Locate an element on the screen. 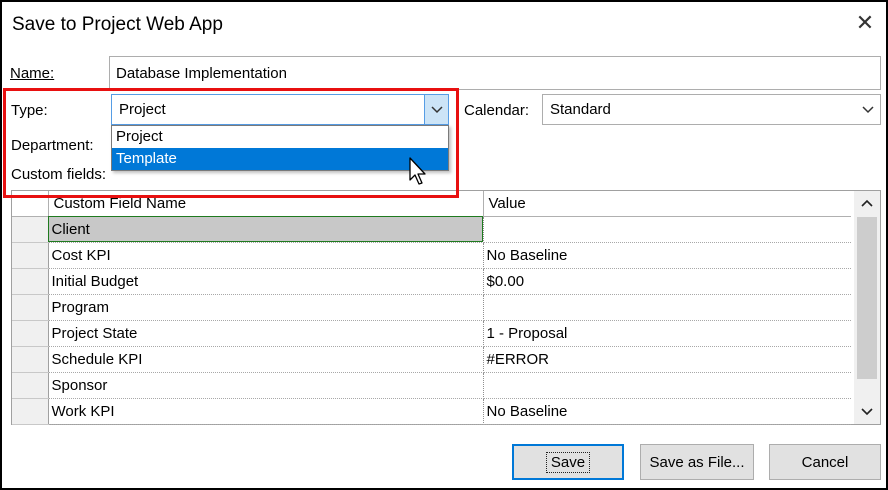 Image resolution: width=888 pixels, height=490 pixels. calendar-combobox-value: Standard is located at coordinates (580, 109).